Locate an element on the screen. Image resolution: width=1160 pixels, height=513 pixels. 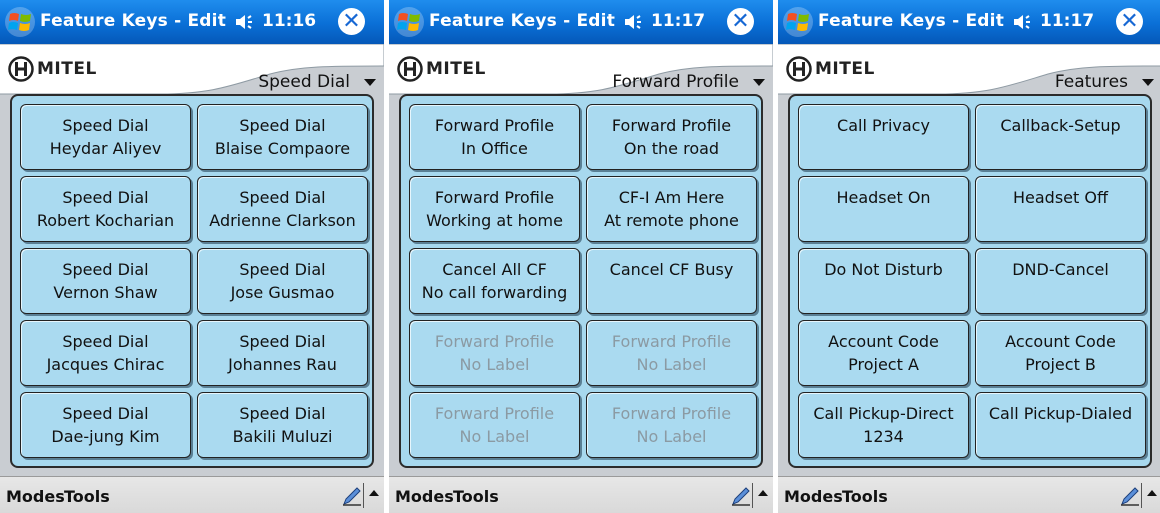
feature-key-5: Do Not Disturb is located at coordinates (883, 281).